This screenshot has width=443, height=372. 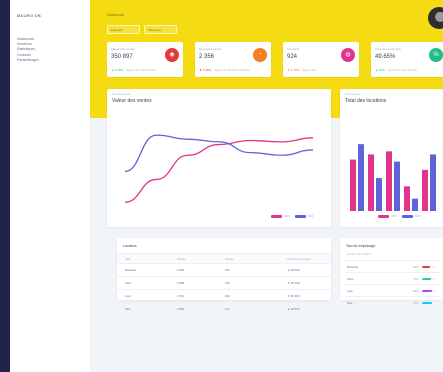 I want to click on table-cell: 319, so click(x=227, y=283).